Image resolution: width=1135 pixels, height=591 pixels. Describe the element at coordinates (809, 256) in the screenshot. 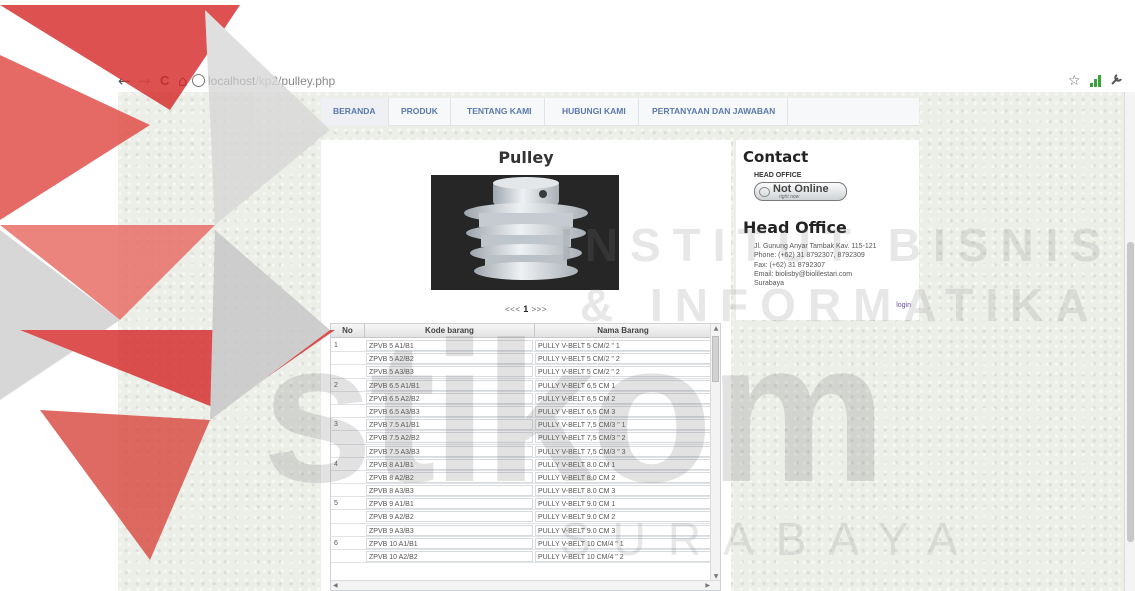

I see `phone-line: Phone: (+62) 31 8792307, 8792309` at that location.